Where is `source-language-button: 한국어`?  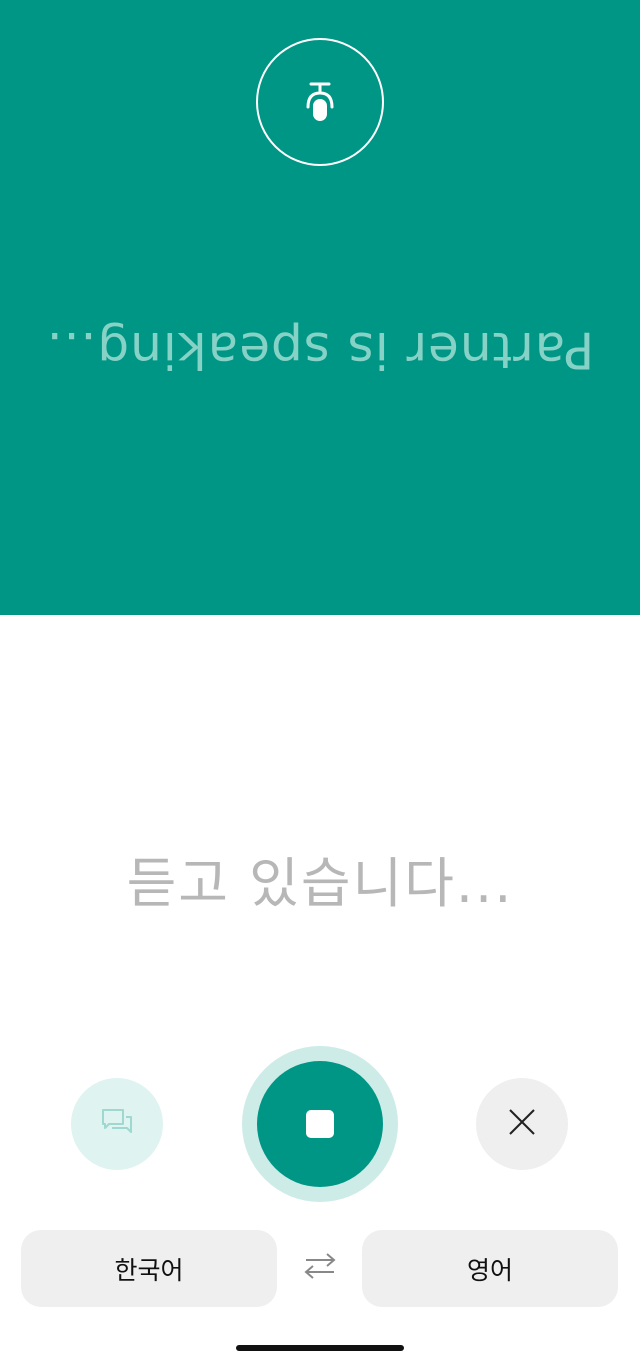
source-language-button: 한국어 is located at coordinates (149, 1268).